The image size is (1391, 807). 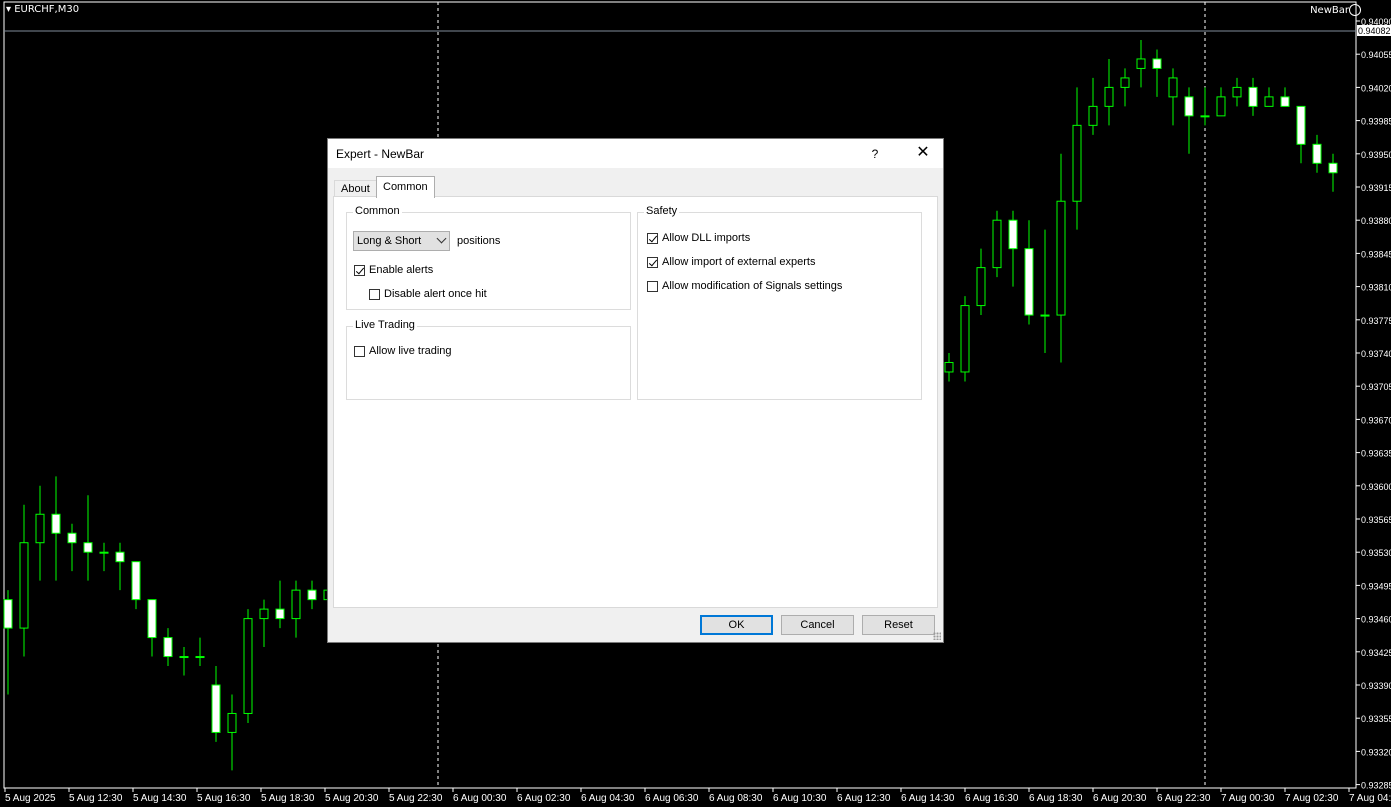 I want to click on time-label: 7 Aug 00:30, so click(x=1248, y=798).